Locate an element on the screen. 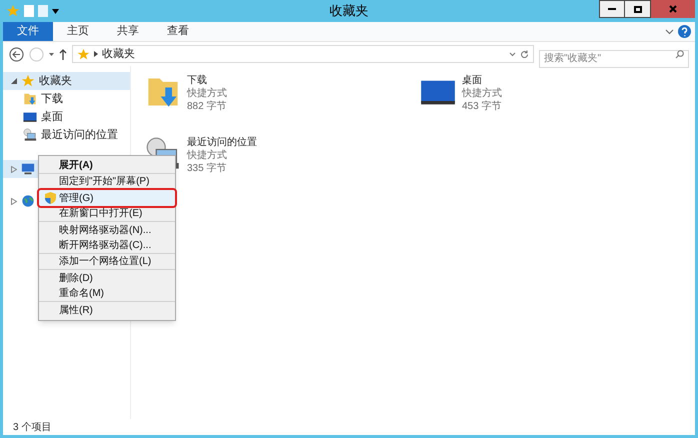 This screenshot has width=698, height=438. window-title: 收藏夹 is located at coordinates (349, 11).